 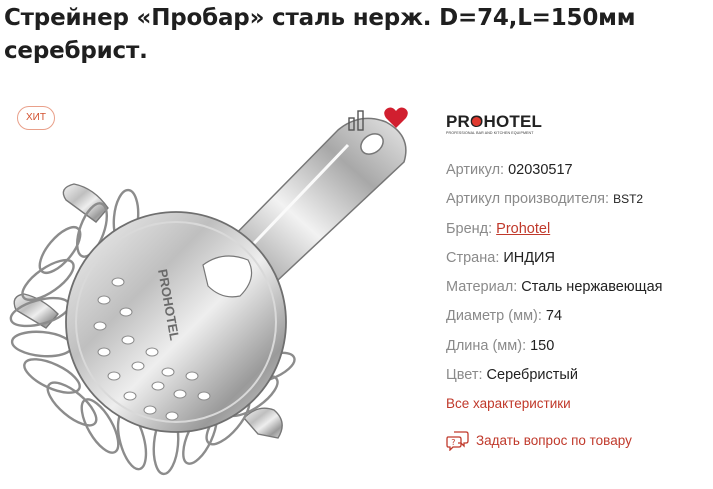 What do you see at coordinates (554, 316) in the screenshot?
I see `spec-value: 74` at bounding box center [554, 316].